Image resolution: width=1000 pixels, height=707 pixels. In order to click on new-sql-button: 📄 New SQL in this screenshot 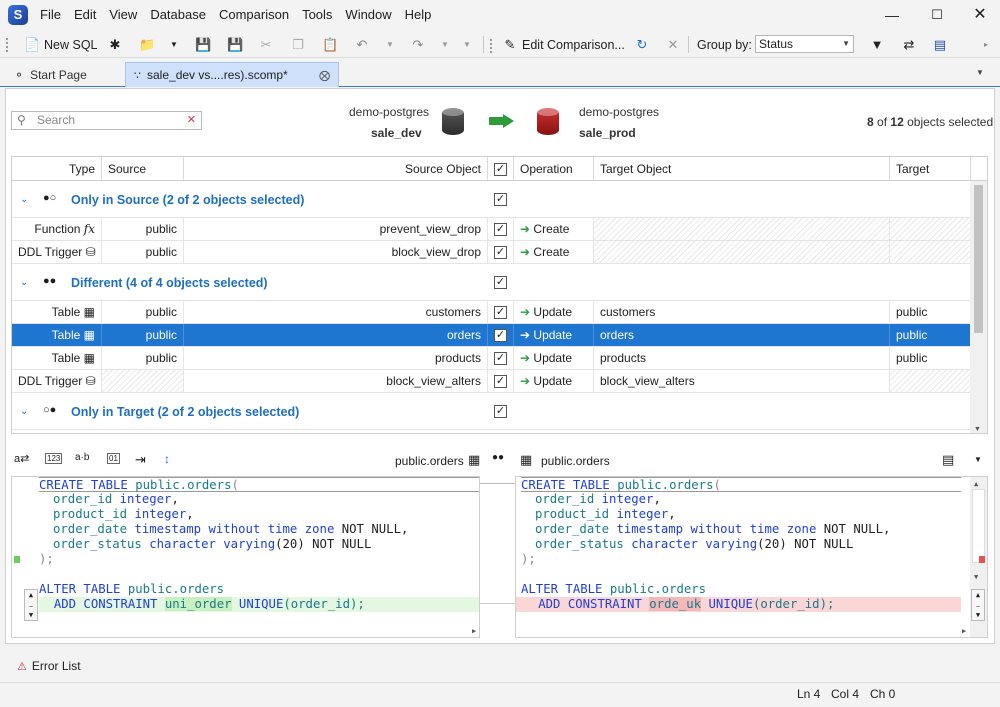, I will do `click(61, 44)`.